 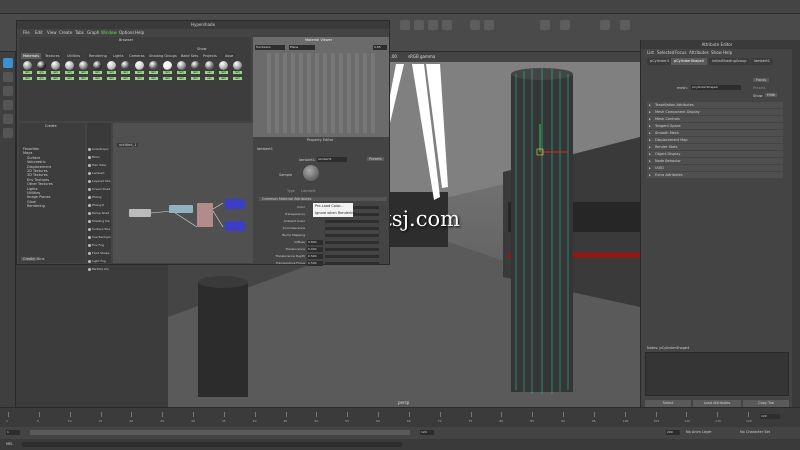 What do you see at coordinates (201, 49) in the screenshot?
I see `filter-label: Show` at bounding box center [201, 49].